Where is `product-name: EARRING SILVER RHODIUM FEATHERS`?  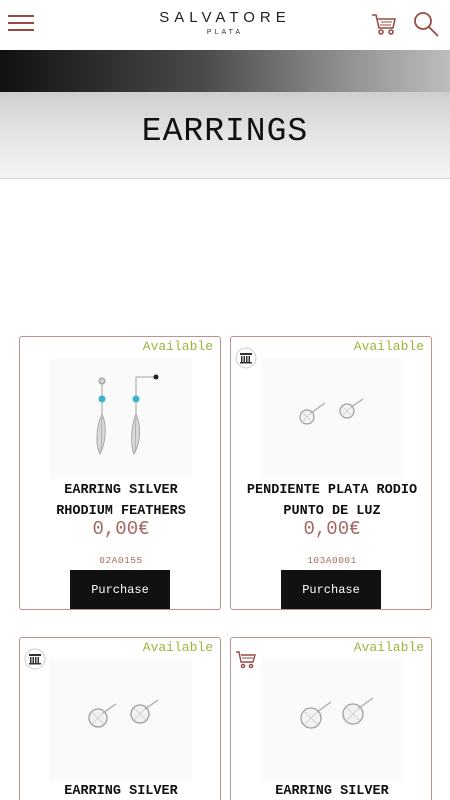
product-name: EARRING SILVER RHODIUM FEATHERS is located at coordinates (120, 501).